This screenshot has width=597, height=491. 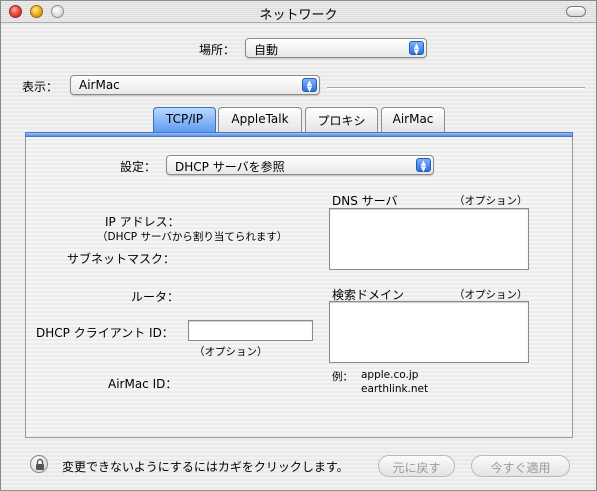 I want to click on example-domain-2: earthlink.net, so click(x=395, y=389).